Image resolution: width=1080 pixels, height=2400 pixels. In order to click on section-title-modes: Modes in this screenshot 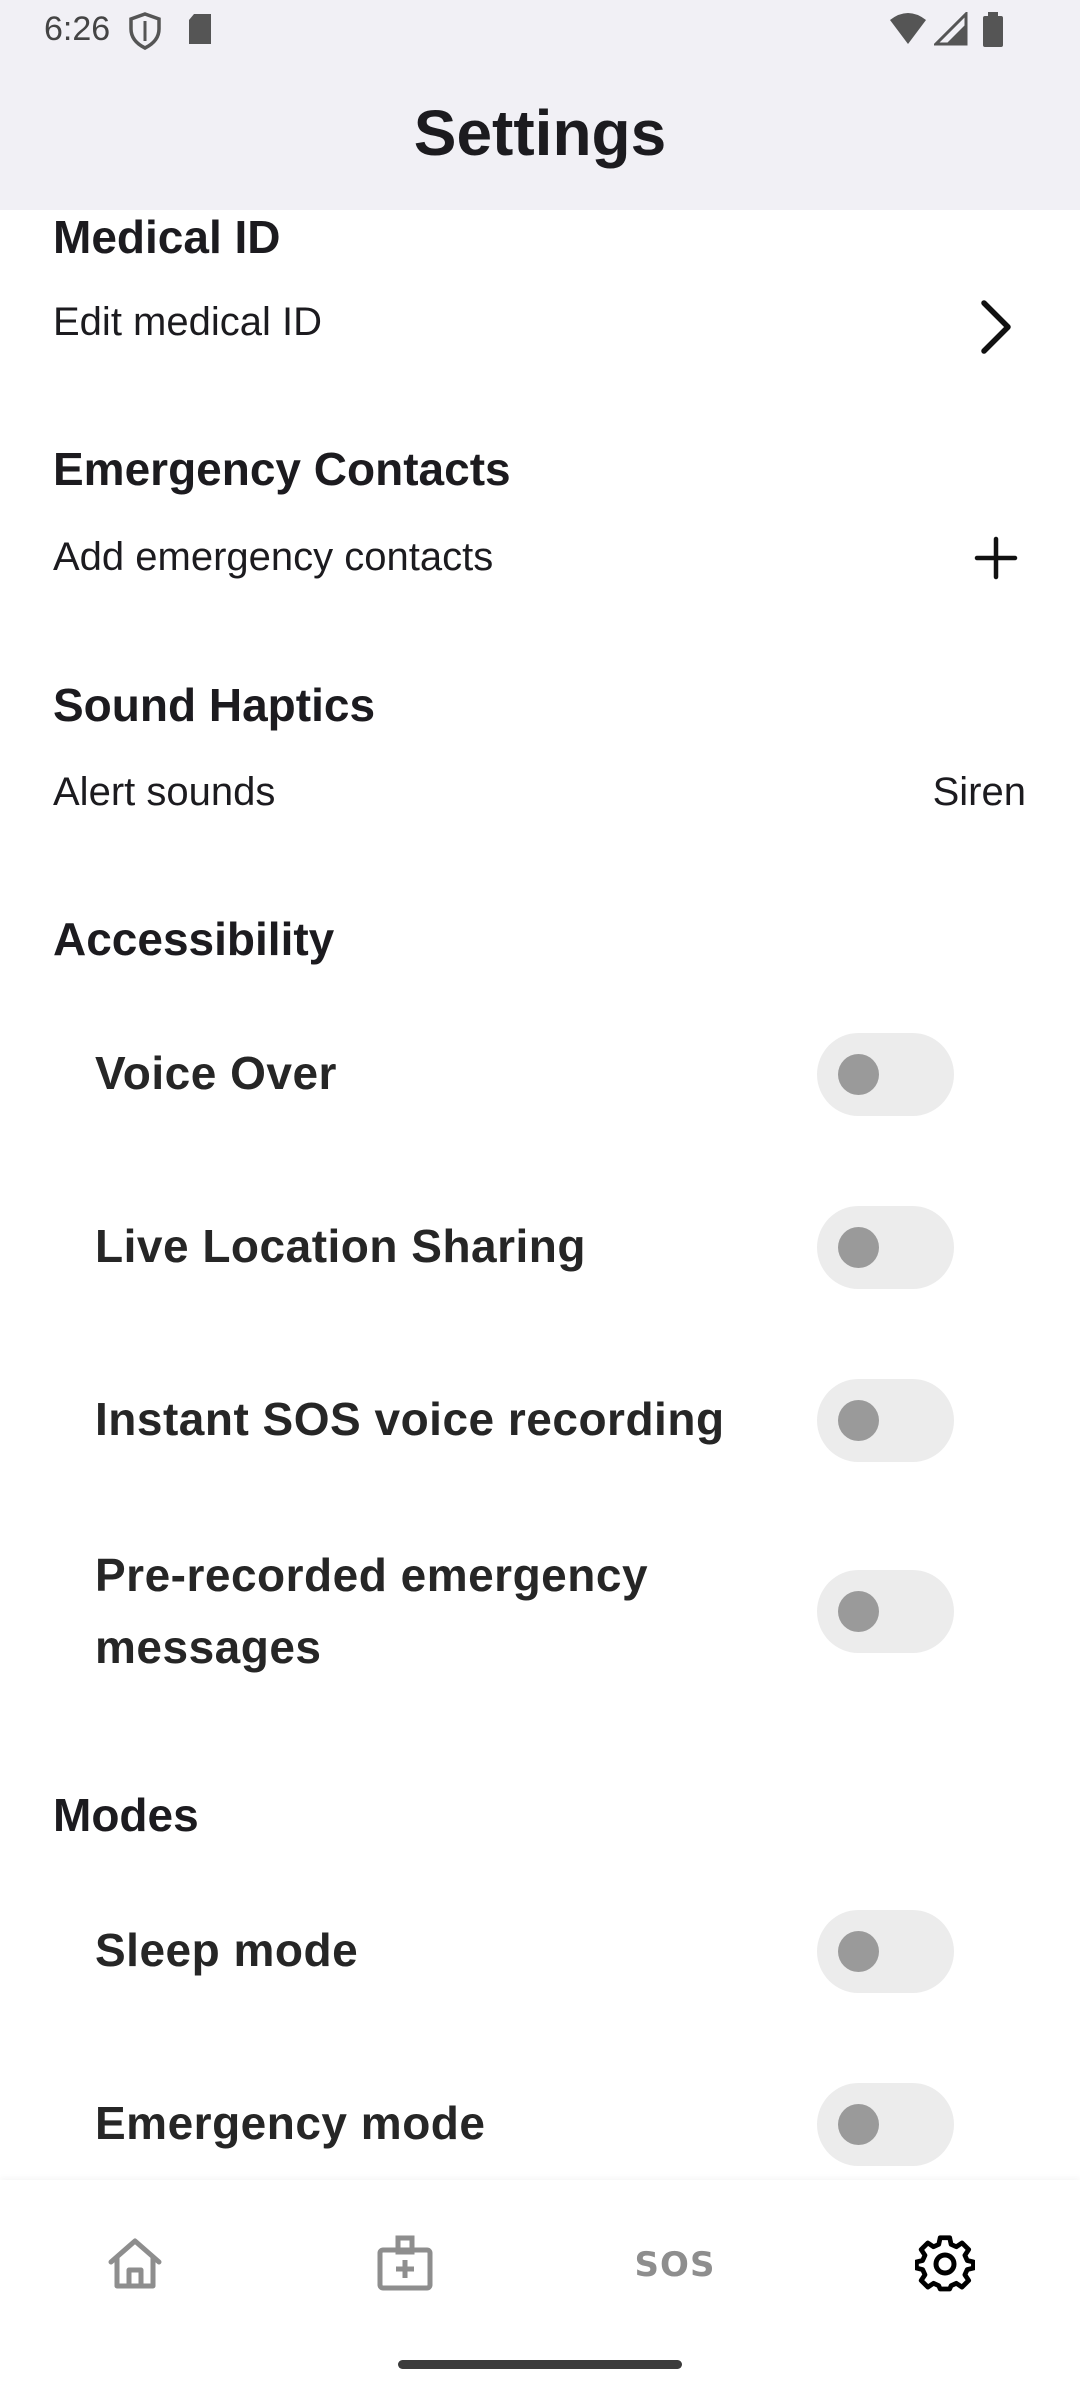, I will do `click(126, 1815)`.